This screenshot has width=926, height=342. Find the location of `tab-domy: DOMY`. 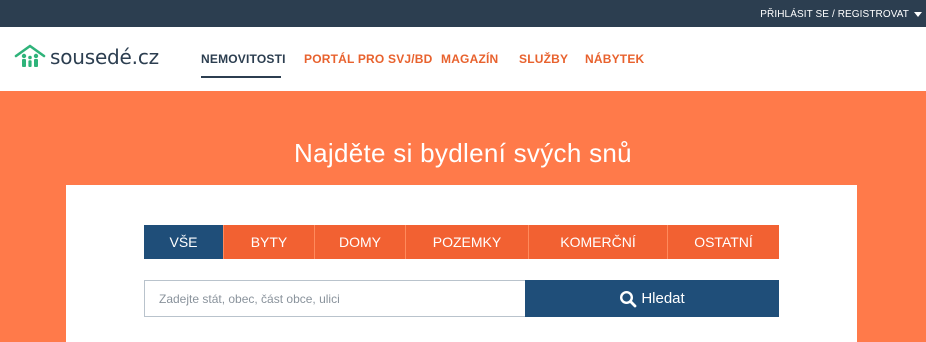

tab-domy: DOMY is located at coordinates (359, 242).